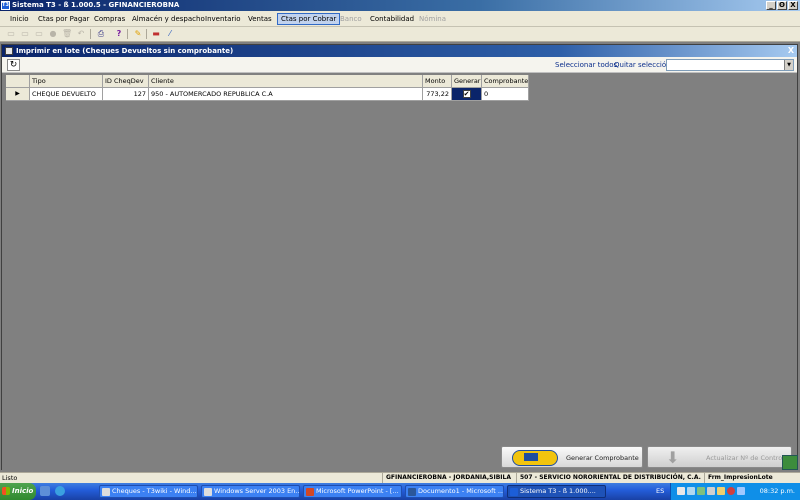  Describe the element at coordinates (96, 5) in the screenshot. I see `app-title: Sistema T3 - ß 1.000.5 - GFINANCIEROBNA` at that location.